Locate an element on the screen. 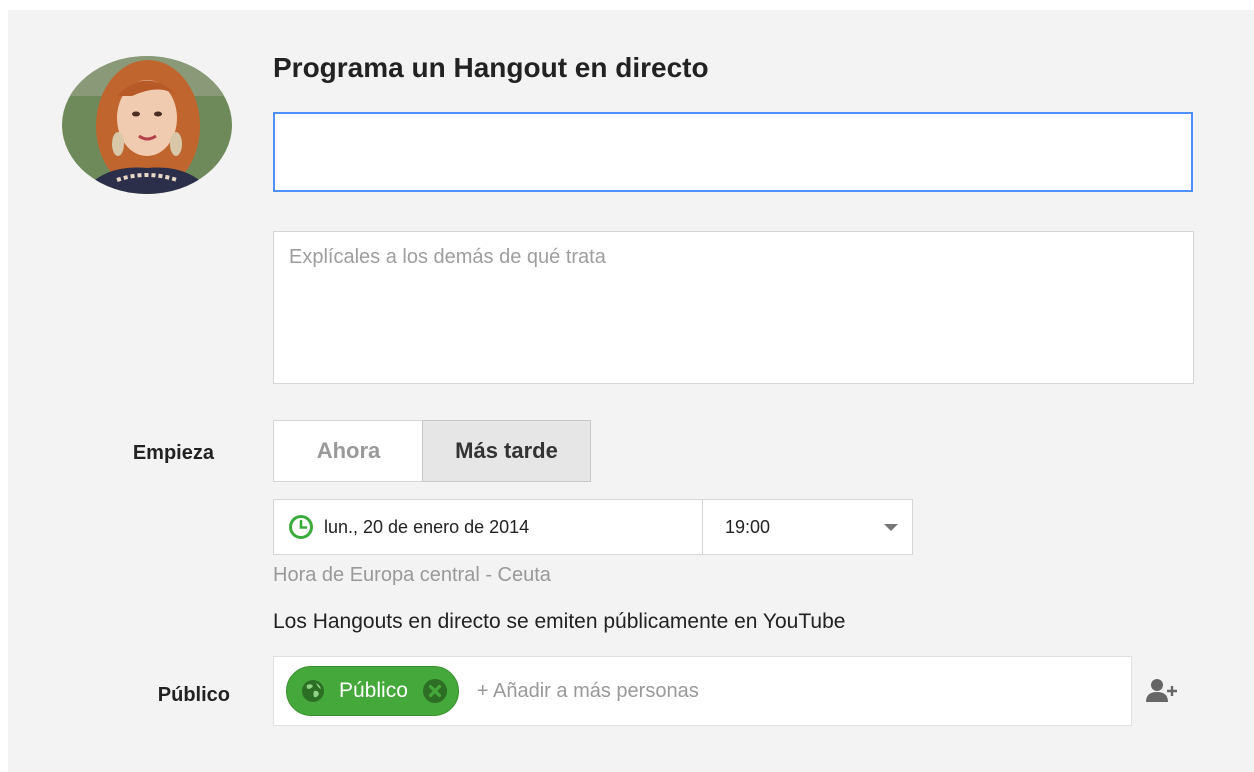  close-icon is located at coordinates (435, 691).